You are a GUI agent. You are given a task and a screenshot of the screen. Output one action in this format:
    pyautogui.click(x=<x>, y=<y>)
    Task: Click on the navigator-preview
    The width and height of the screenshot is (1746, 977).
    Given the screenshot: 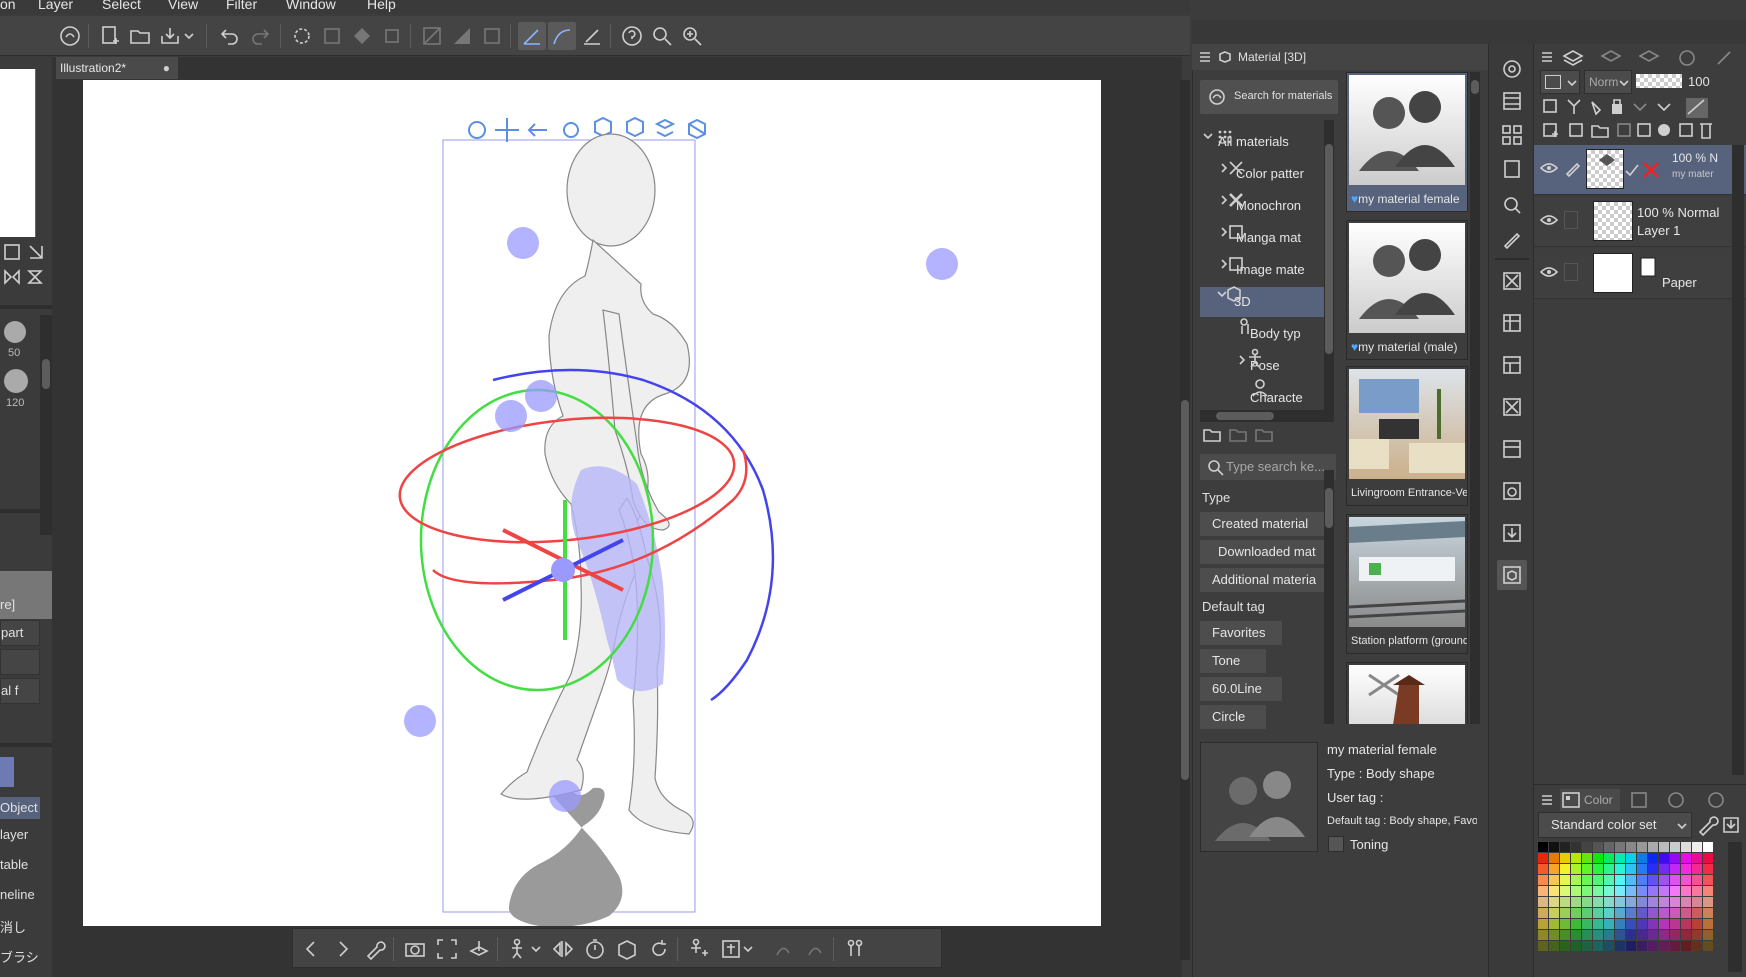 What is the action you would take?
    pyautogui.click(x=18, y=153)
    